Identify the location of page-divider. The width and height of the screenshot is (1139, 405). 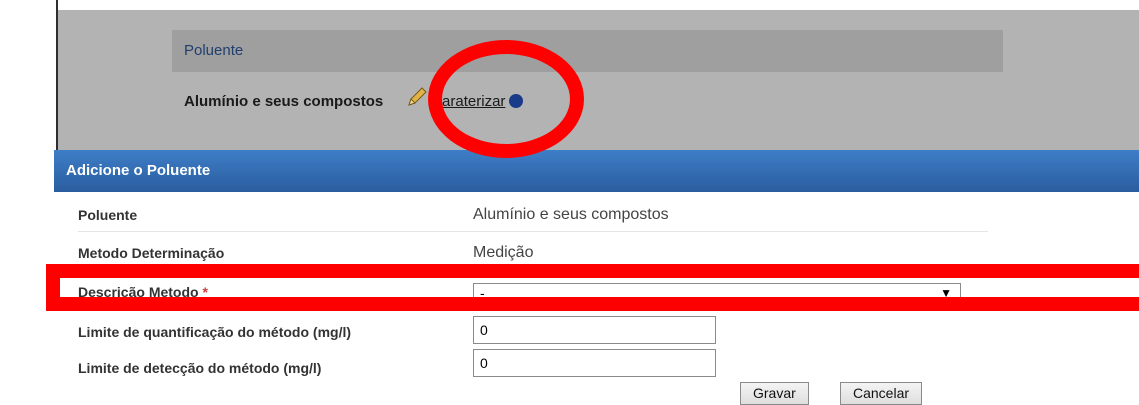
(57, 75).